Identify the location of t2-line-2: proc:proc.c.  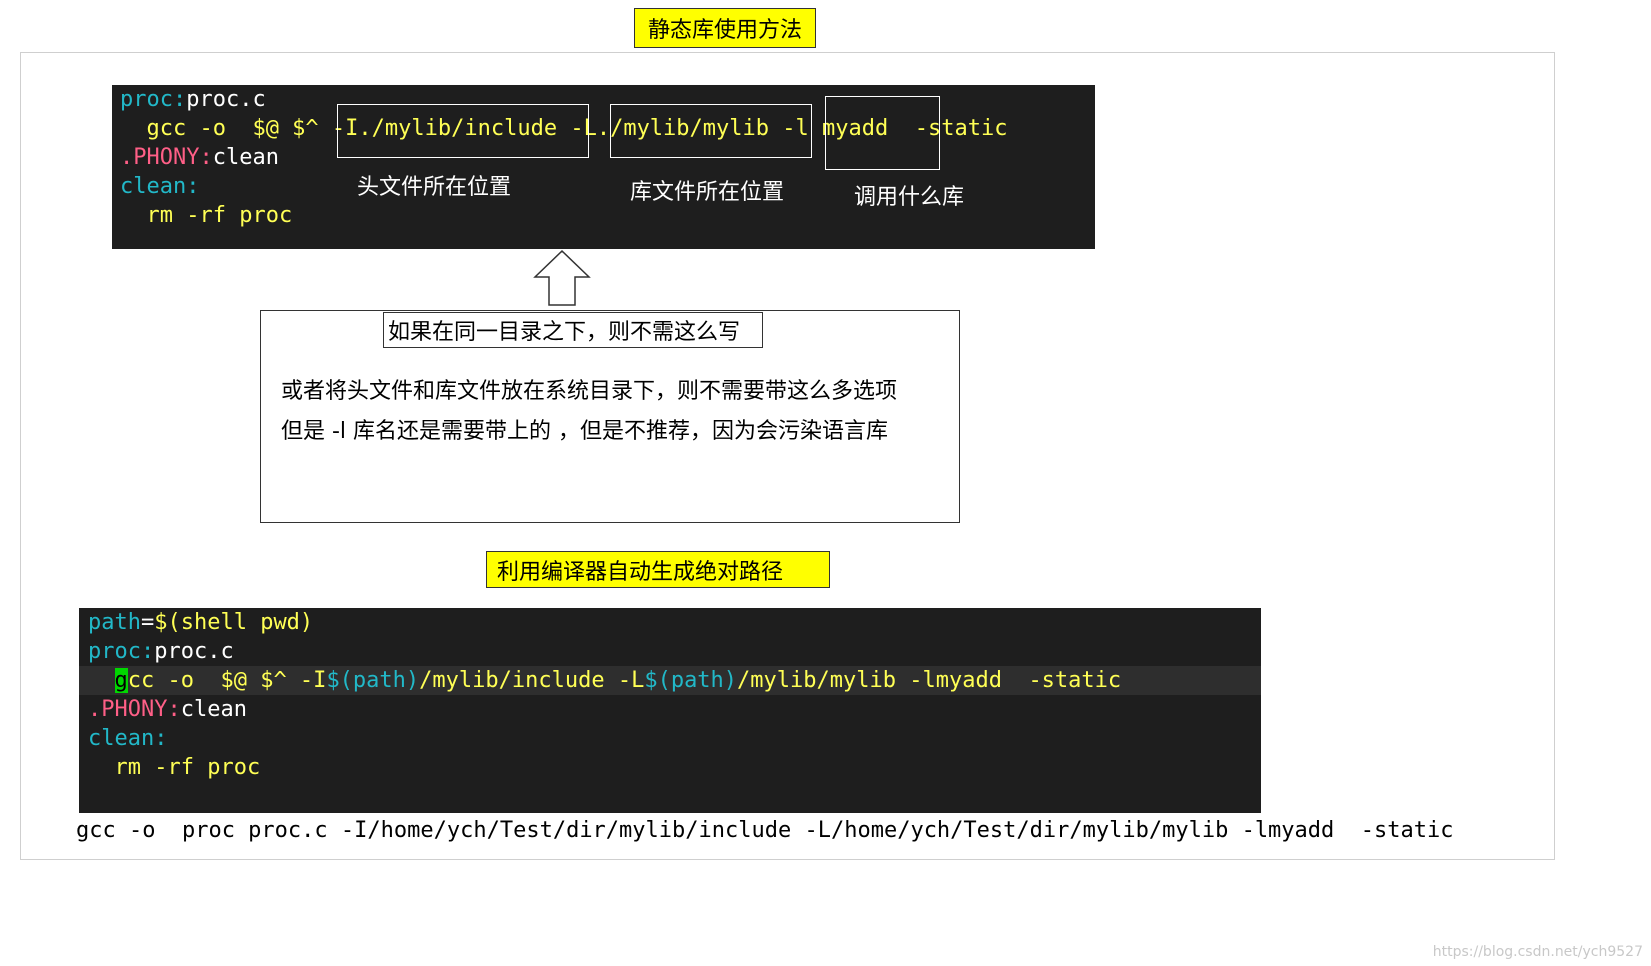
(161, 651).